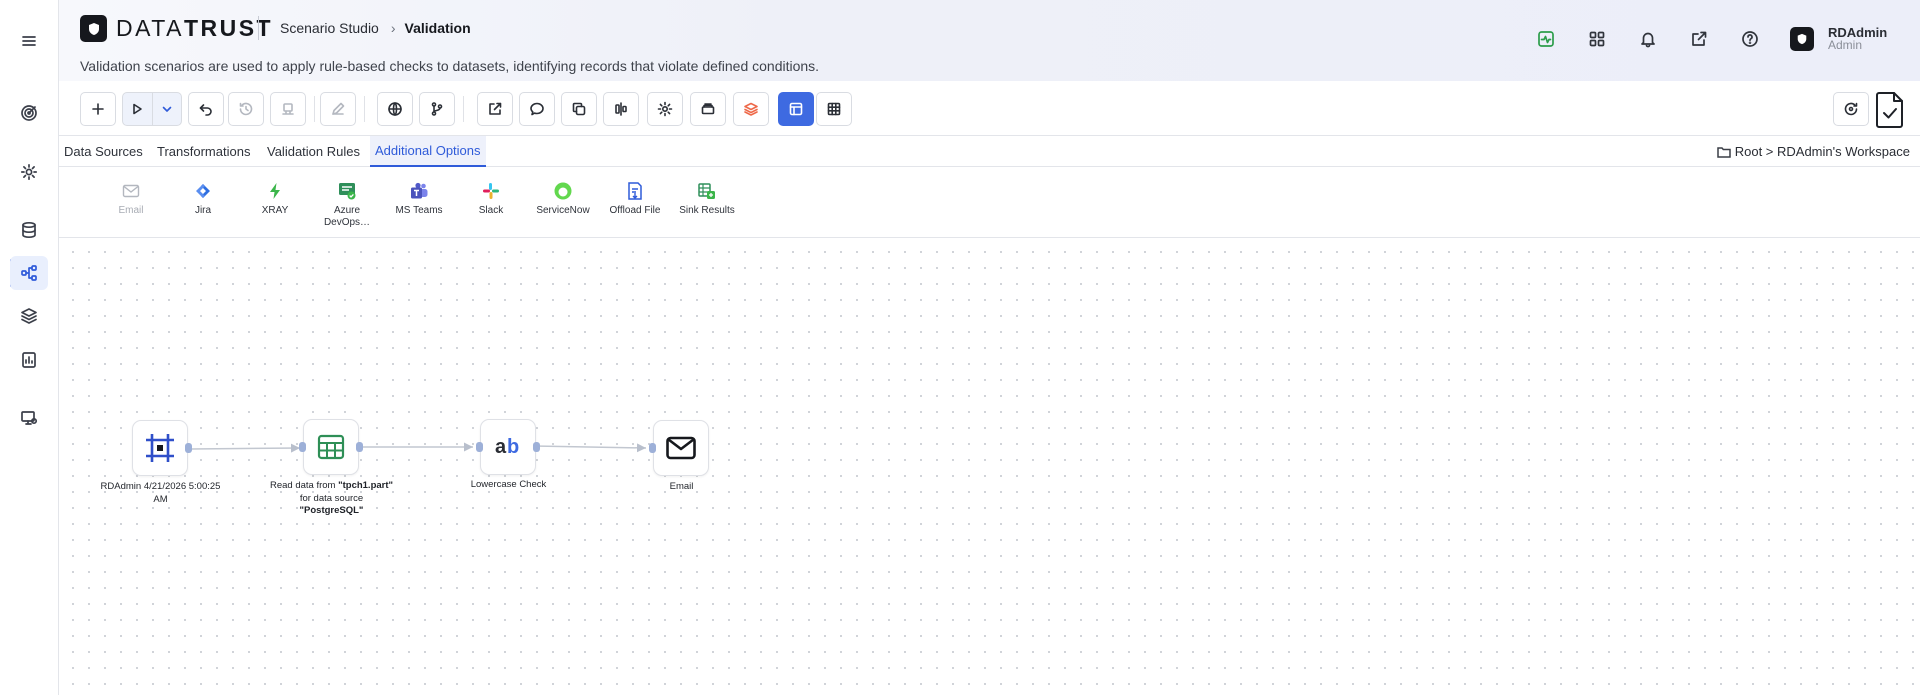 Image resolution: width=1920 pixels, height=695 pixels. Describe the element at coordinates (1822, 151) in the screenshot. I see `workspace-path: Root > RDAdmin's Workspace` at that location.